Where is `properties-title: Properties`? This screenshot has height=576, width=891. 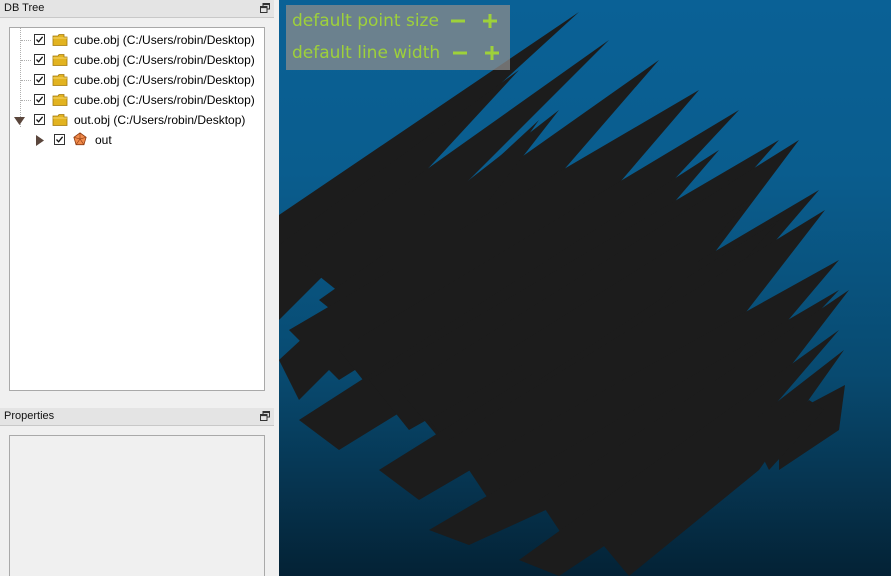 properties-title: Properties is located at coordinates (29, 416).